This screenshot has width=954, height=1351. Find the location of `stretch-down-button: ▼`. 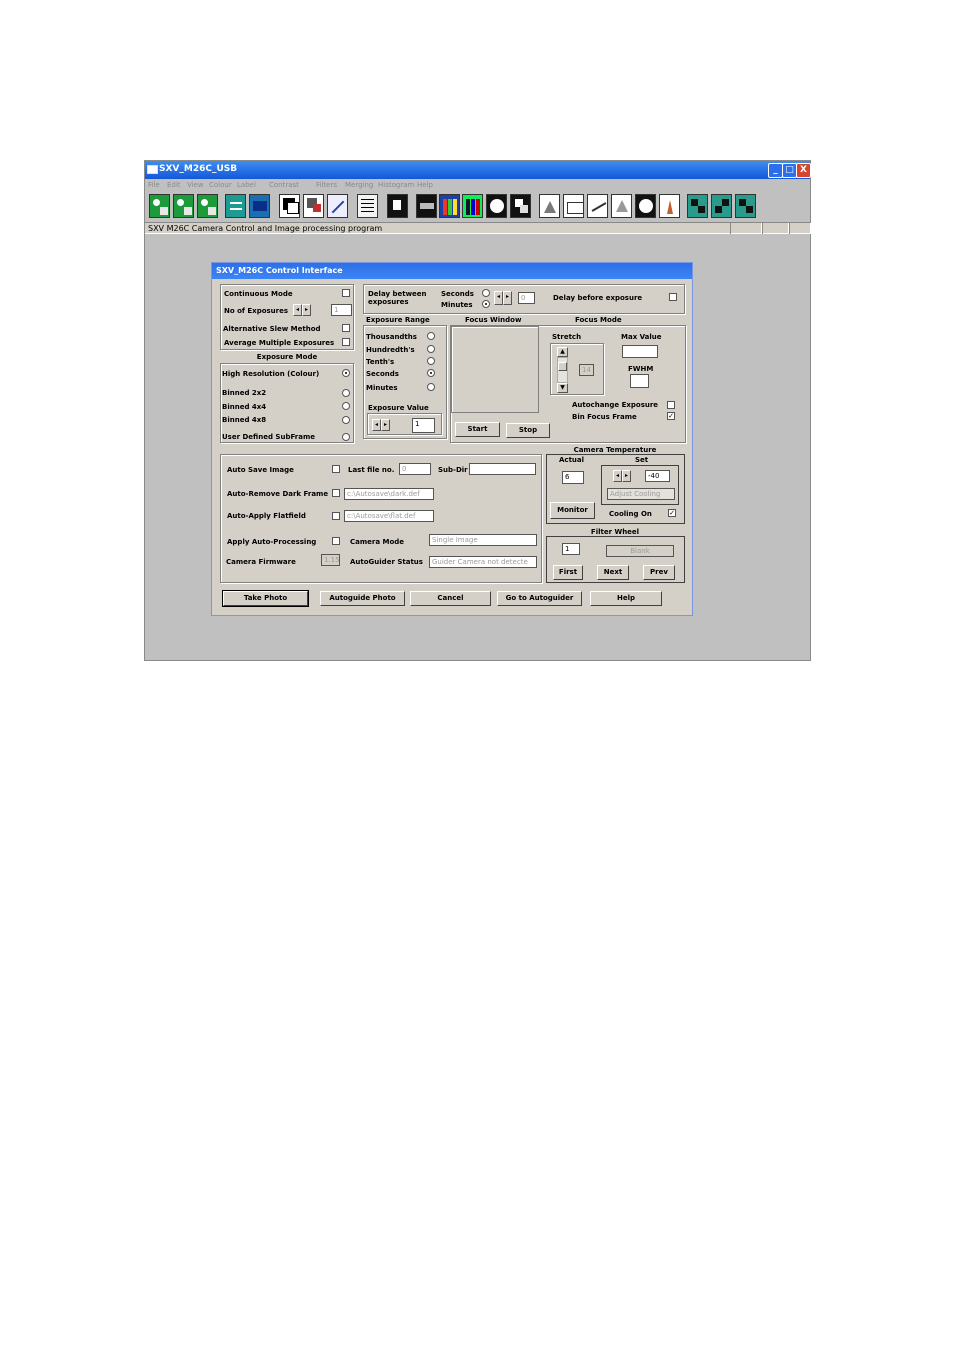

stretch-down-button: ▼ is located at coordinates (562, 388).